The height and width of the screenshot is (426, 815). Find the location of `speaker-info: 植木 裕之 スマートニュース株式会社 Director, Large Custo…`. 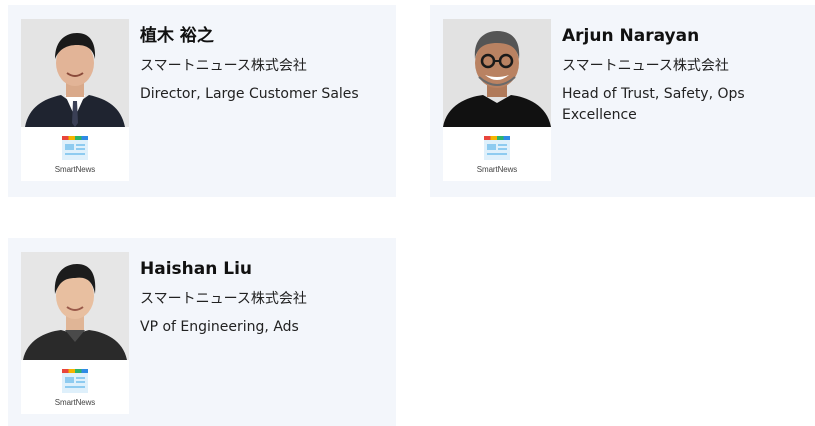

speaker-info: 植木 裕之 スマートニュース株式会社 Director, Large Custo… is located at coordinates (265, 65).